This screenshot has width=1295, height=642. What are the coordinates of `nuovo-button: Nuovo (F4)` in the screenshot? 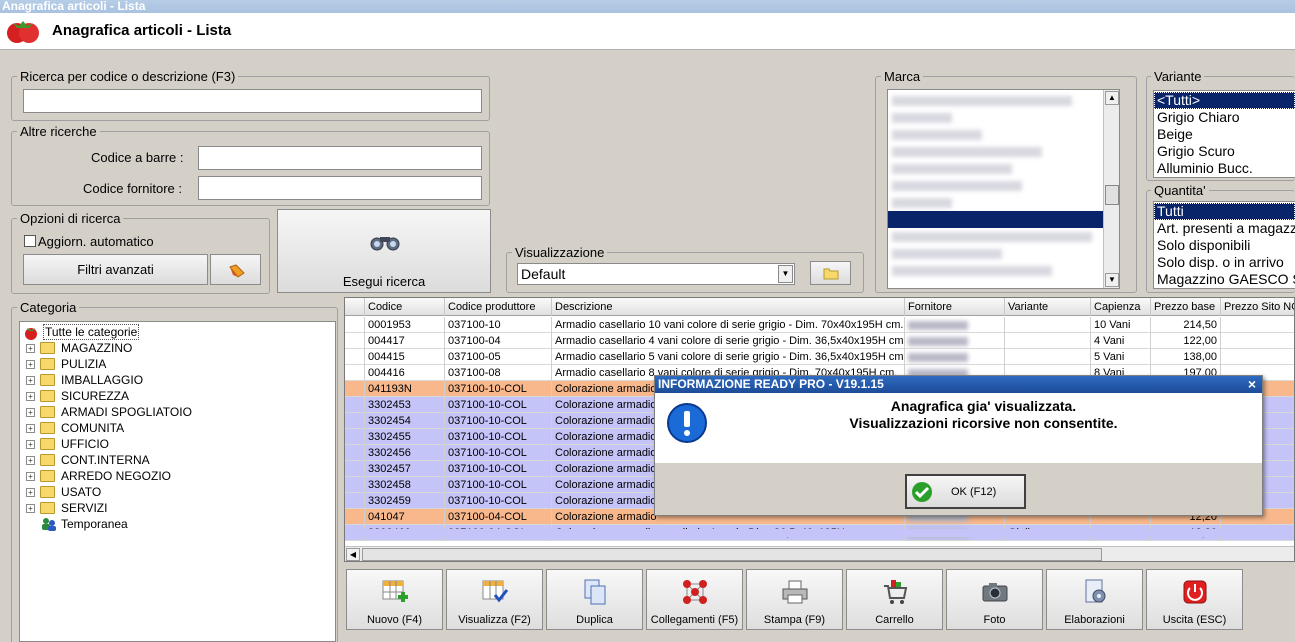 It's located at (394, 599).